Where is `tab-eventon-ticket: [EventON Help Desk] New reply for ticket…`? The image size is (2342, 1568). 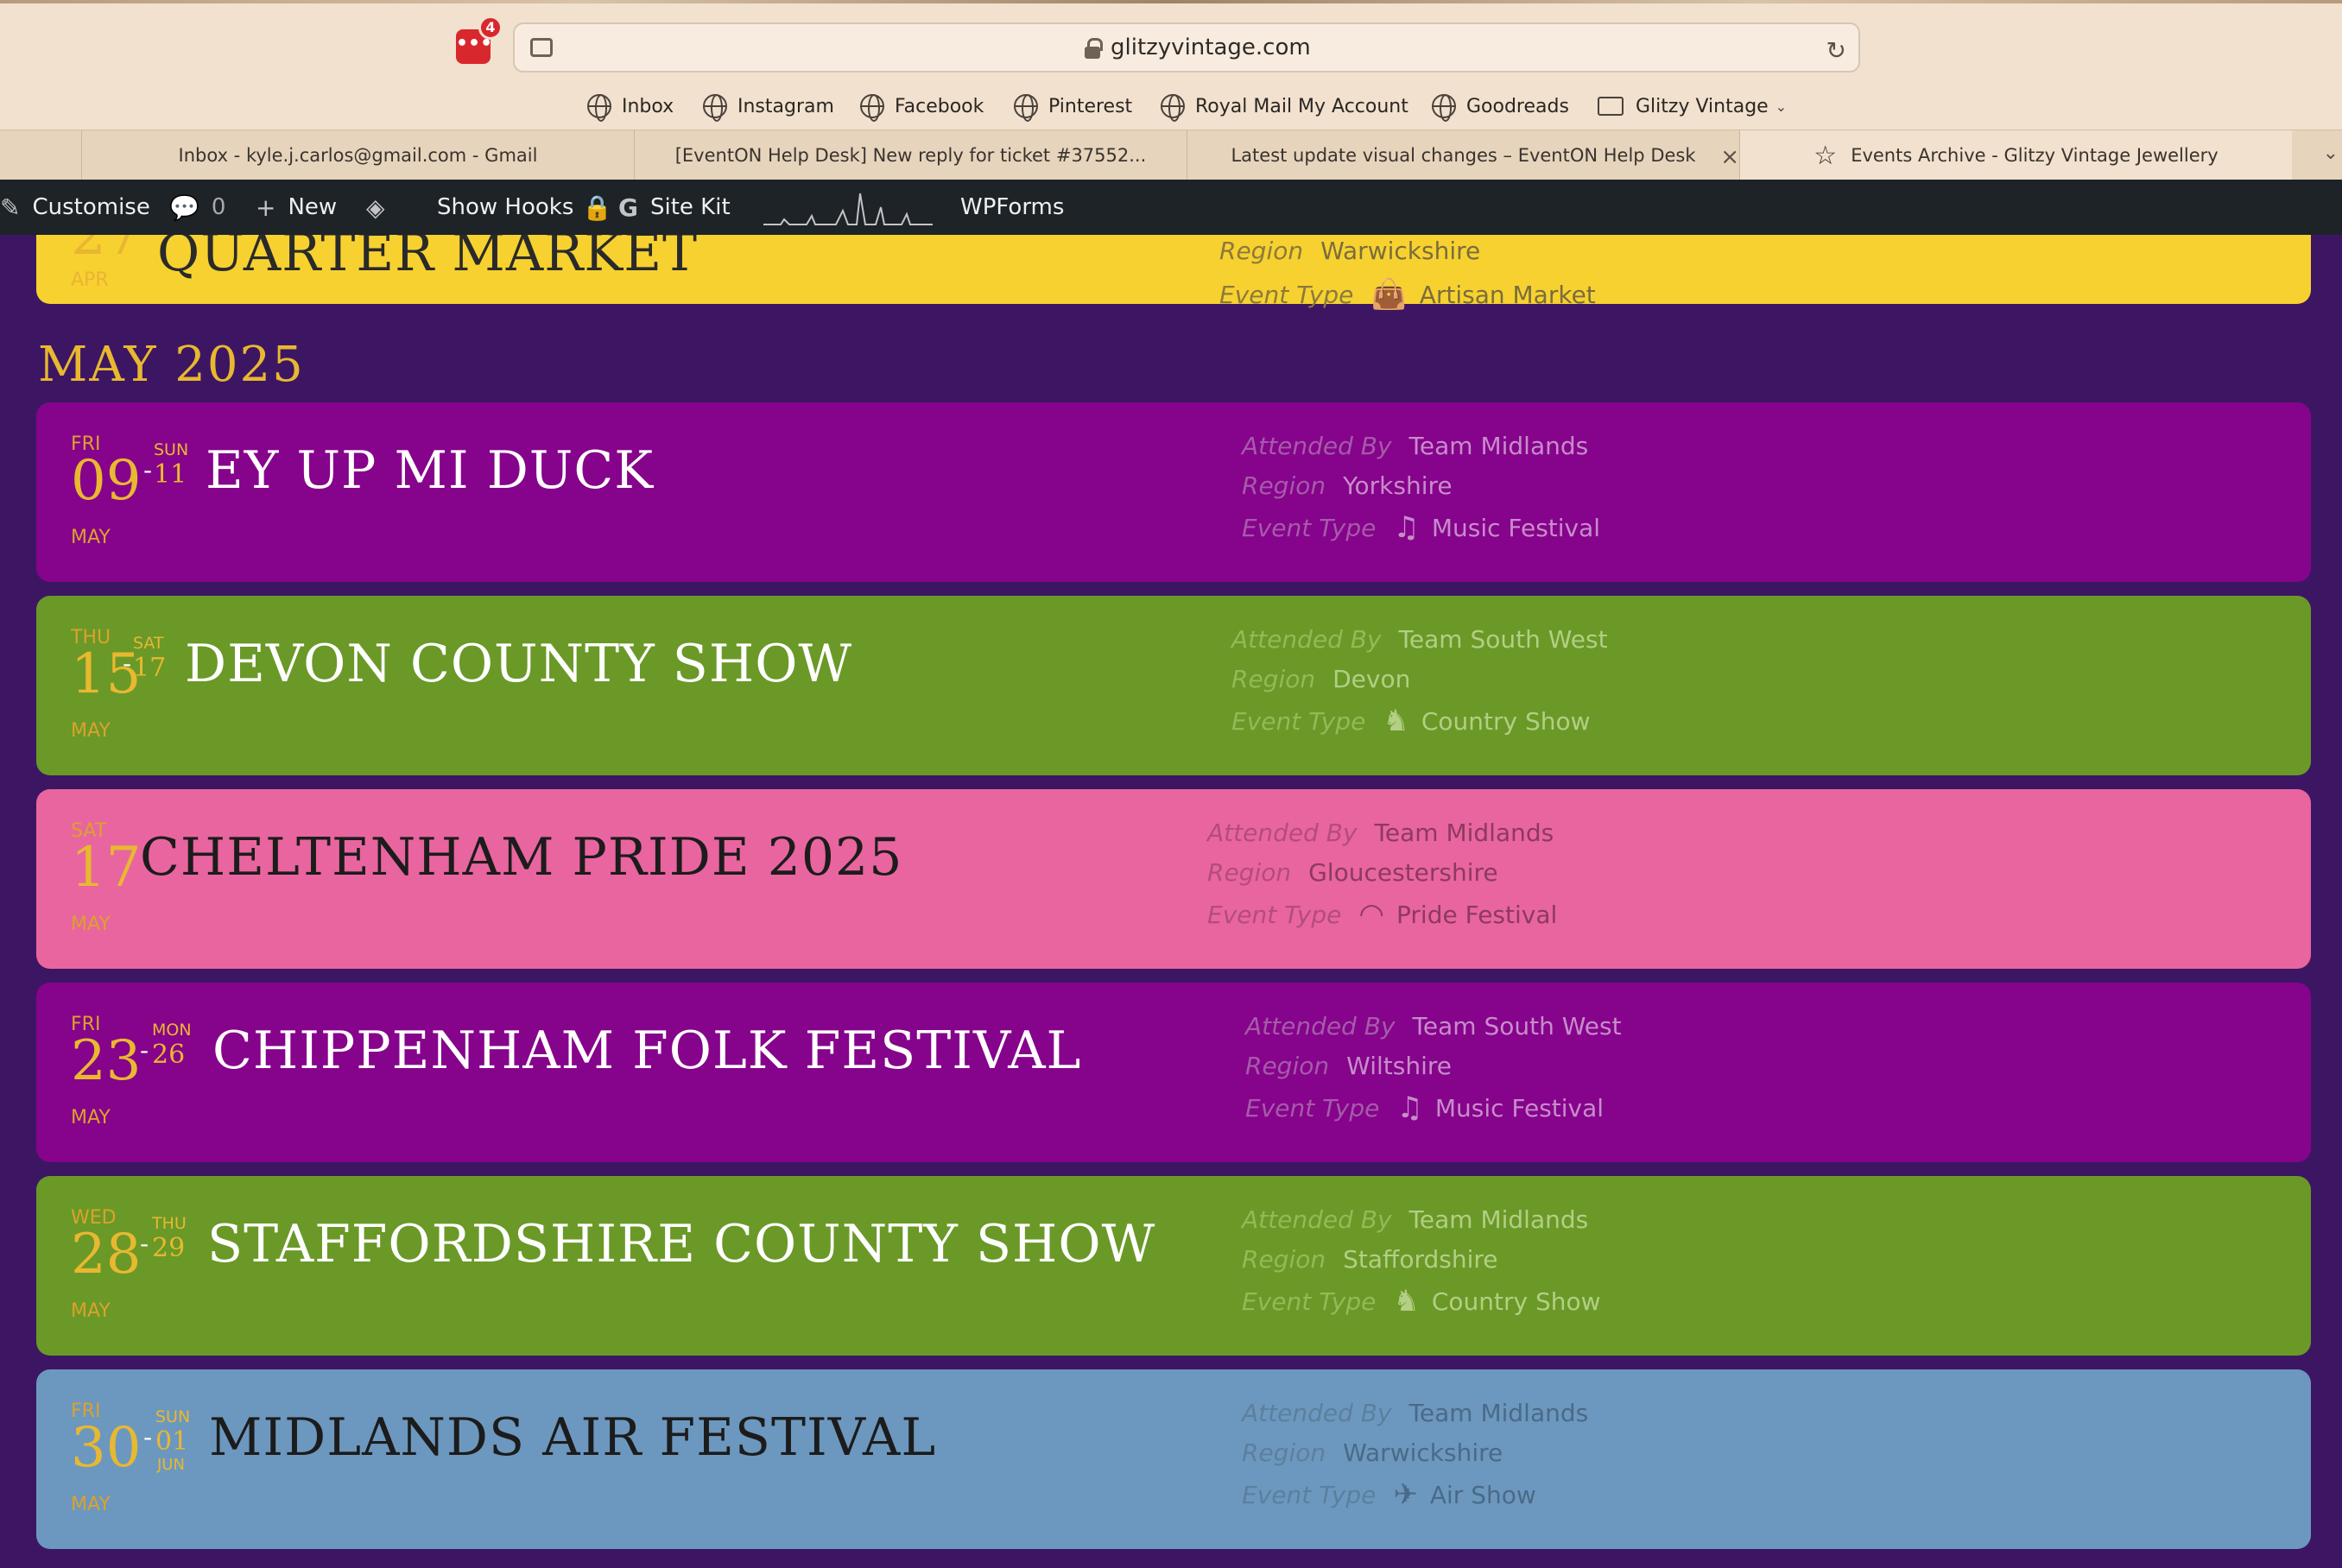
tab-eventon-ticket: [EventON Help Desk] New reply for ticket… is located at coordinates (910, 155).